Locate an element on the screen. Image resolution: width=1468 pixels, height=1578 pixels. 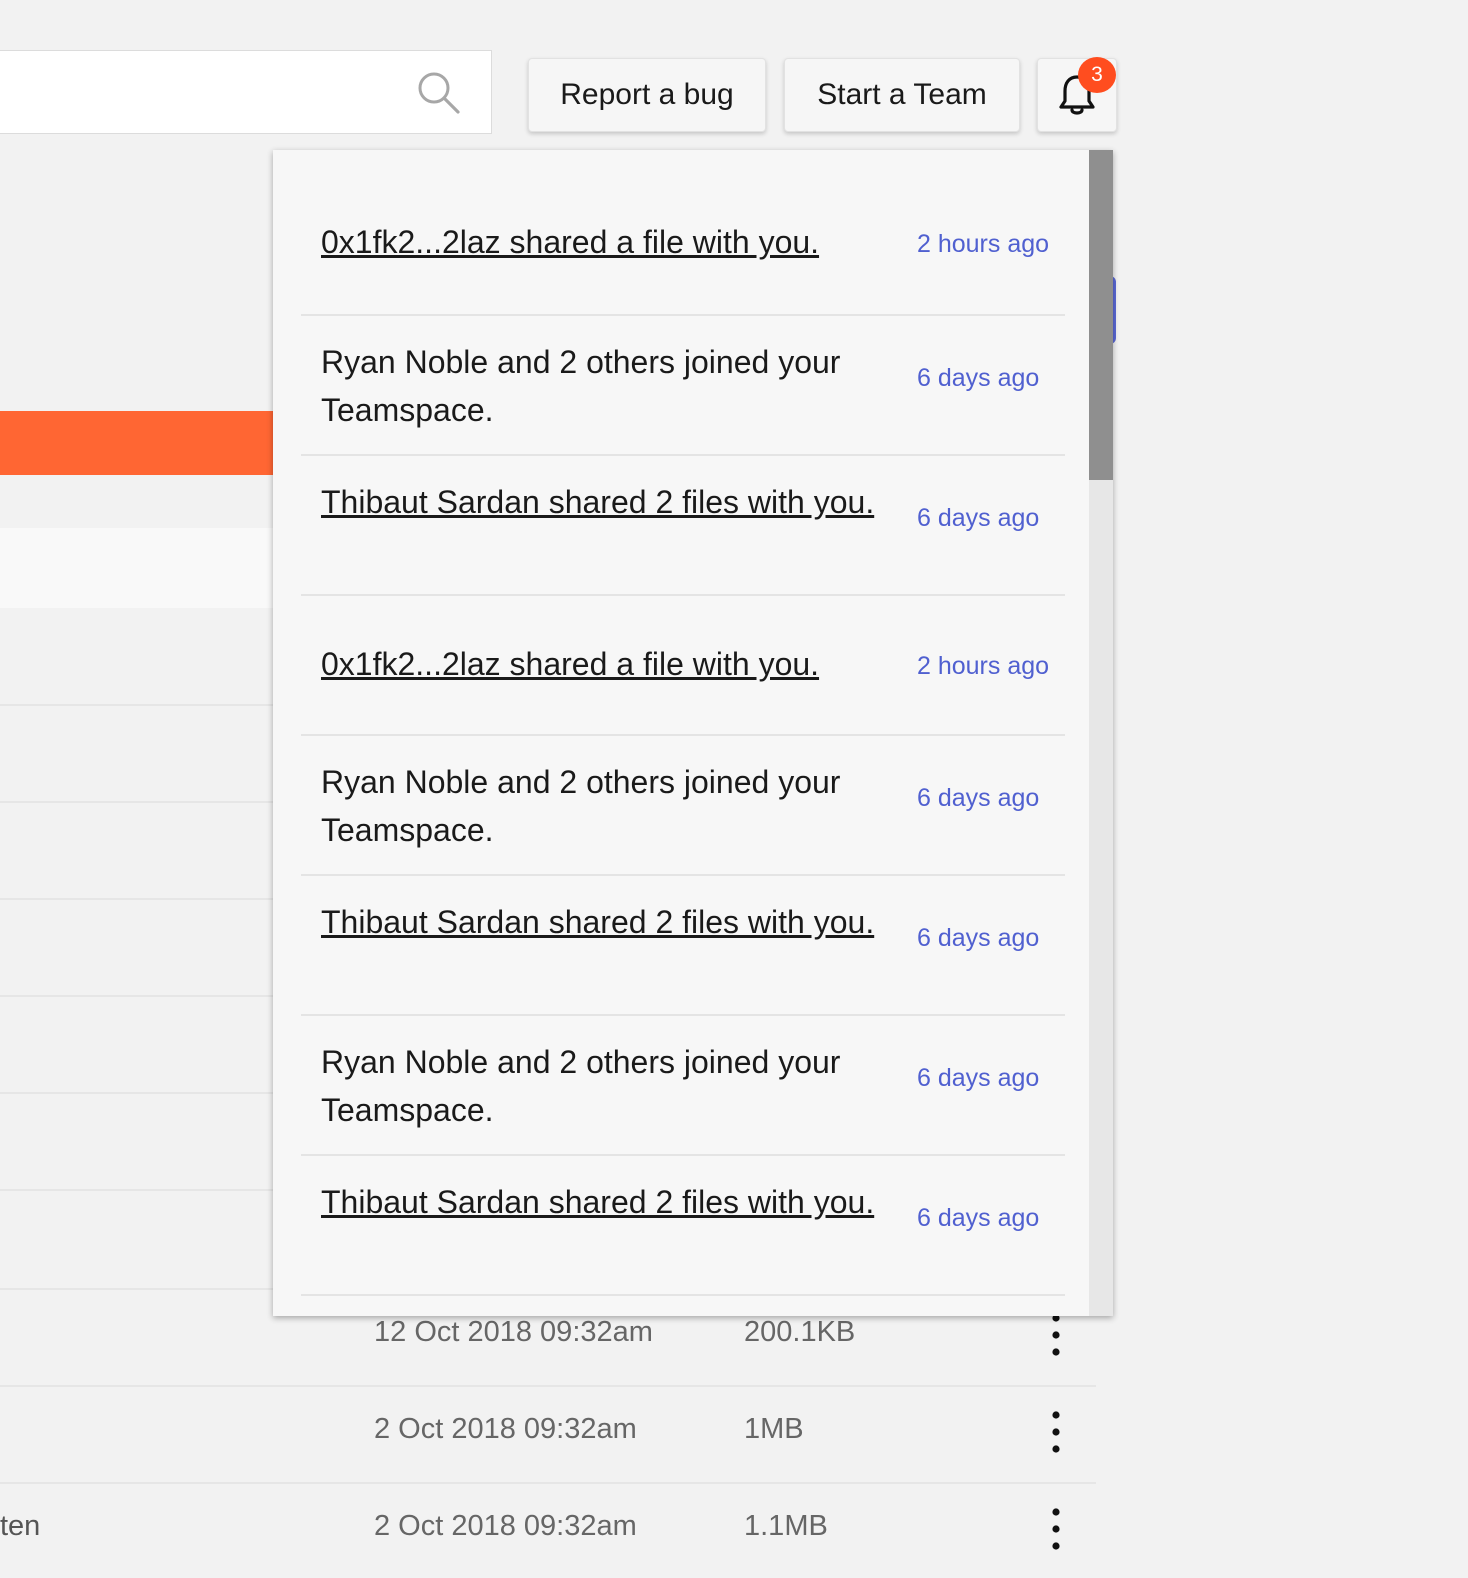
search-icon is located at coordinates (439, 93).